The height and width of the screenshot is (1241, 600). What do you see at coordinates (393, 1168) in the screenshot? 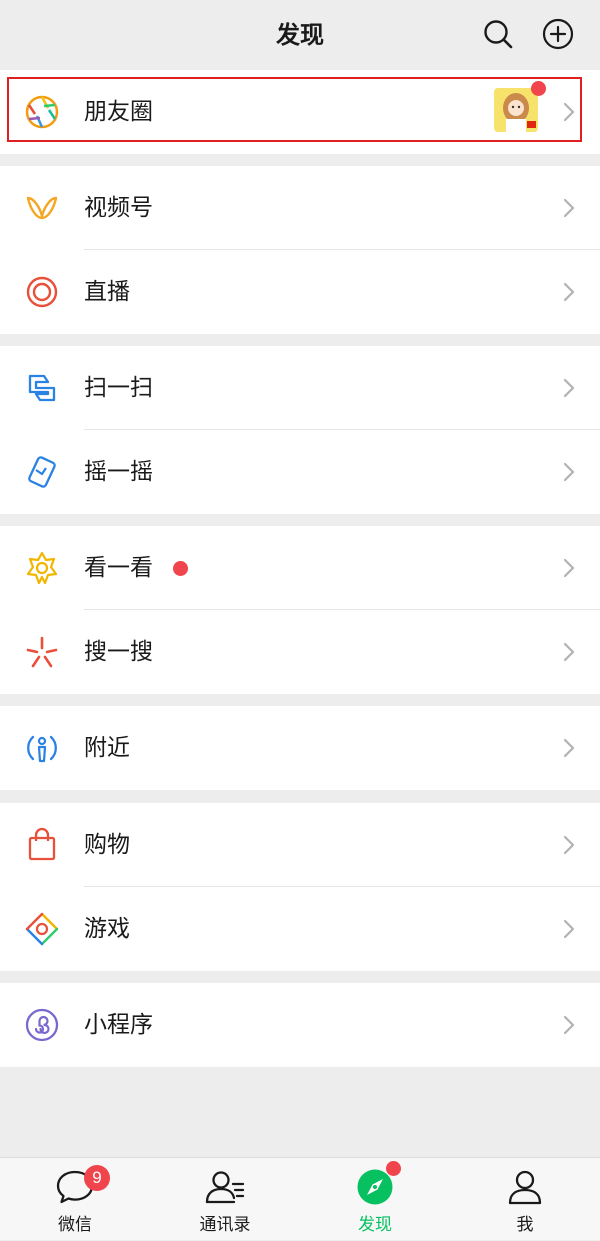
I see `discover-red-dot` at bounding box center [393, 1168].